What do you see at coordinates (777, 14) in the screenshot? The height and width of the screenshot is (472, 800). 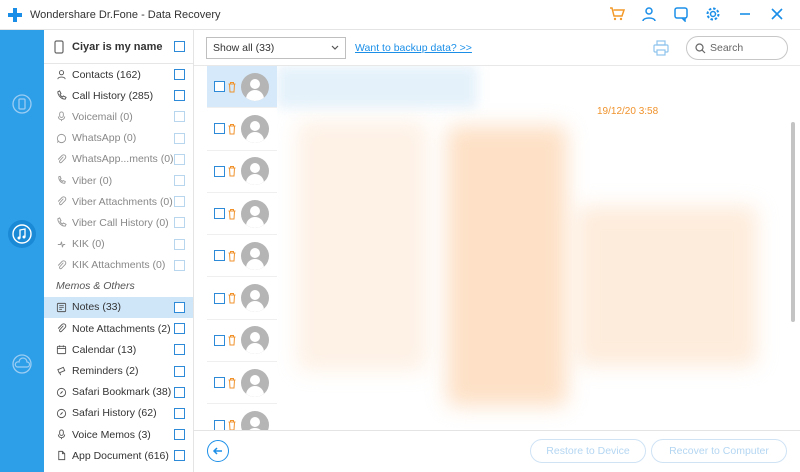 I see `close-icon` at bounding box center [777, 14].